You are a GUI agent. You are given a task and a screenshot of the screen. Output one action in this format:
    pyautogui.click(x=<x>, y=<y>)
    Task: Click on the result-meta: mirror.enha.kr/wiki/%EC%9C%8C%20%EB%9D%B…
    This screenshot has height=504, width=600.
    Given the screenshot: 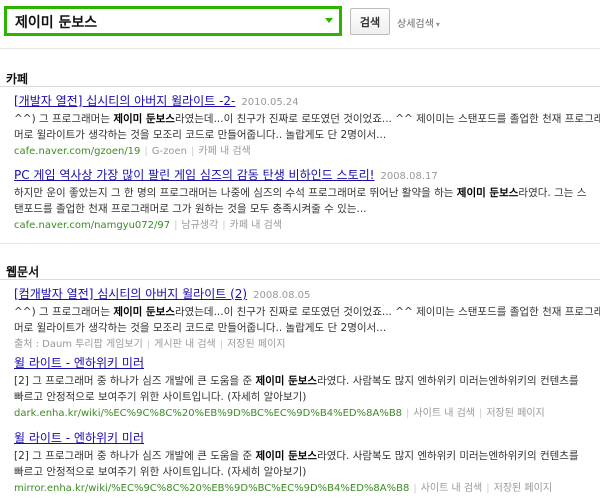 What is the action you would take?
    pyautogui.click(x=304, y=489)
    